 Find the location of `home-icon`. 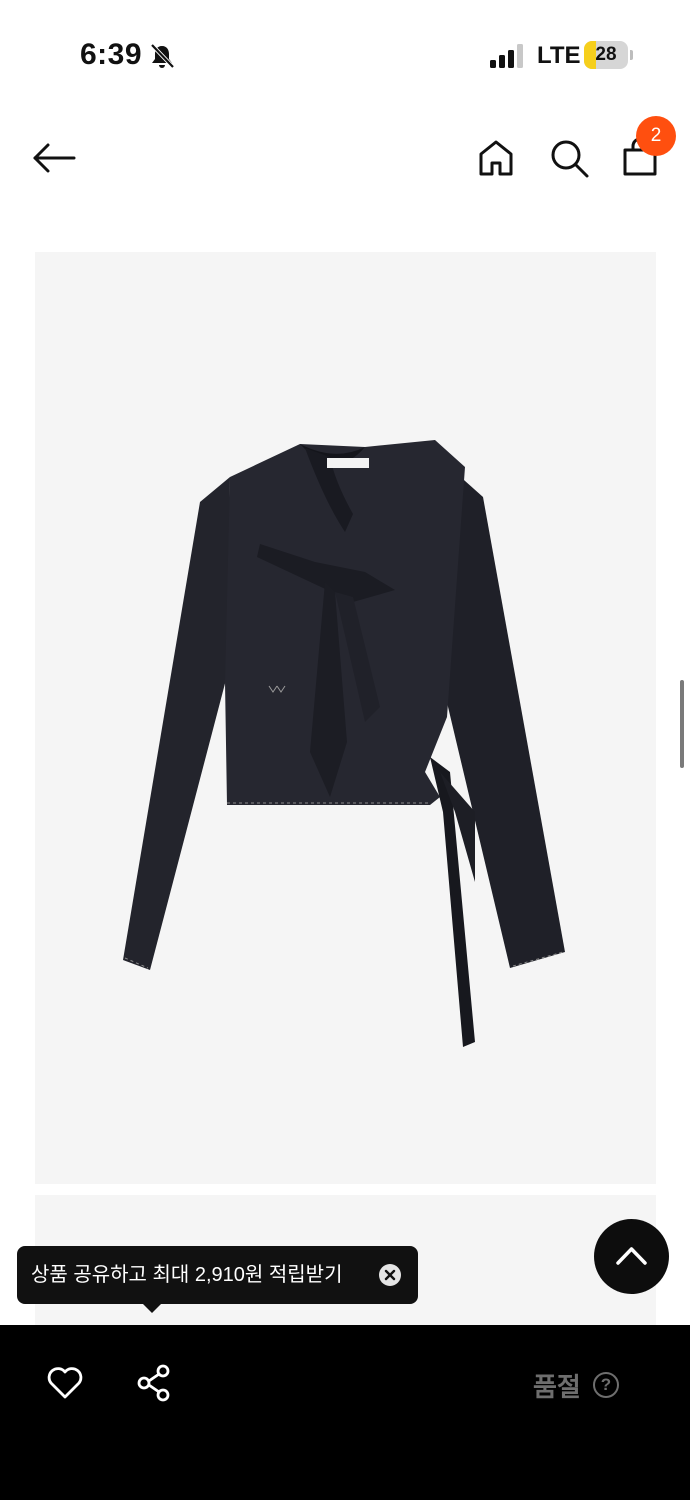

home-icon is located at coordinates (496, 158).